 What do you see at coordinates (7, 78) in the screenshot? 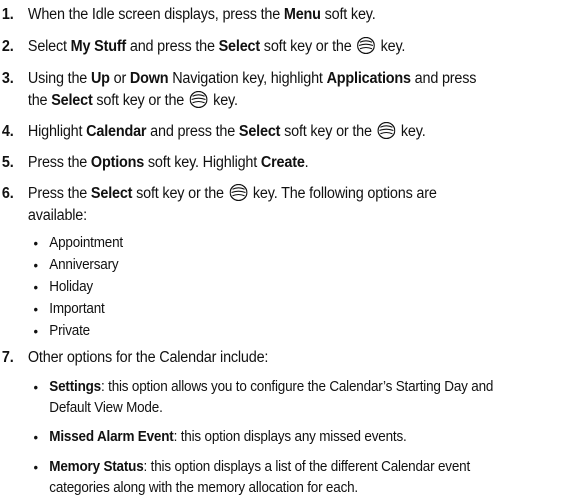
I see `step-number: 3.` at bounding box center [7, 78].